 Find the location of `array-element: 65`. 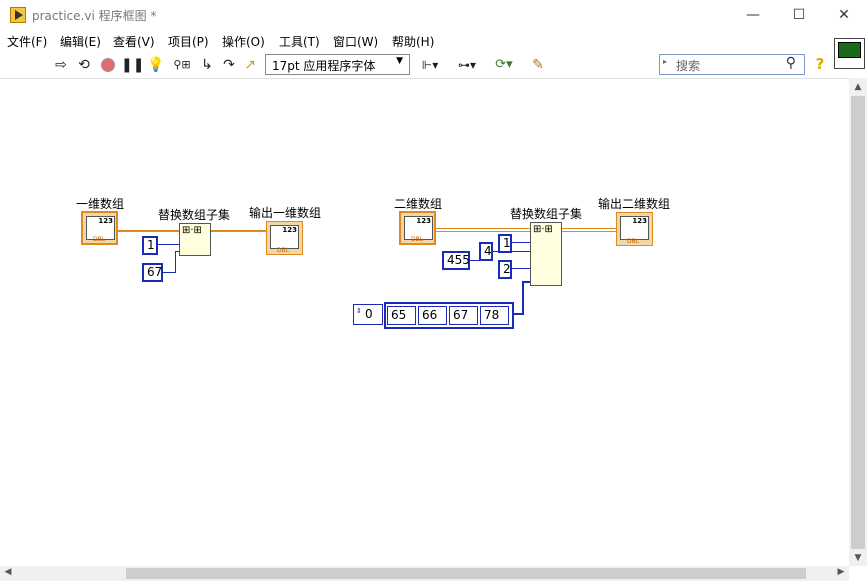

array-element: 65 is located at coordinates (401, 315).